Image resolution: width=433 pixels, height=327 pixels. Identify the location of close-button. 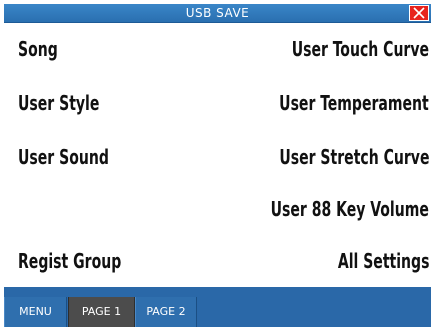
(419, 13).